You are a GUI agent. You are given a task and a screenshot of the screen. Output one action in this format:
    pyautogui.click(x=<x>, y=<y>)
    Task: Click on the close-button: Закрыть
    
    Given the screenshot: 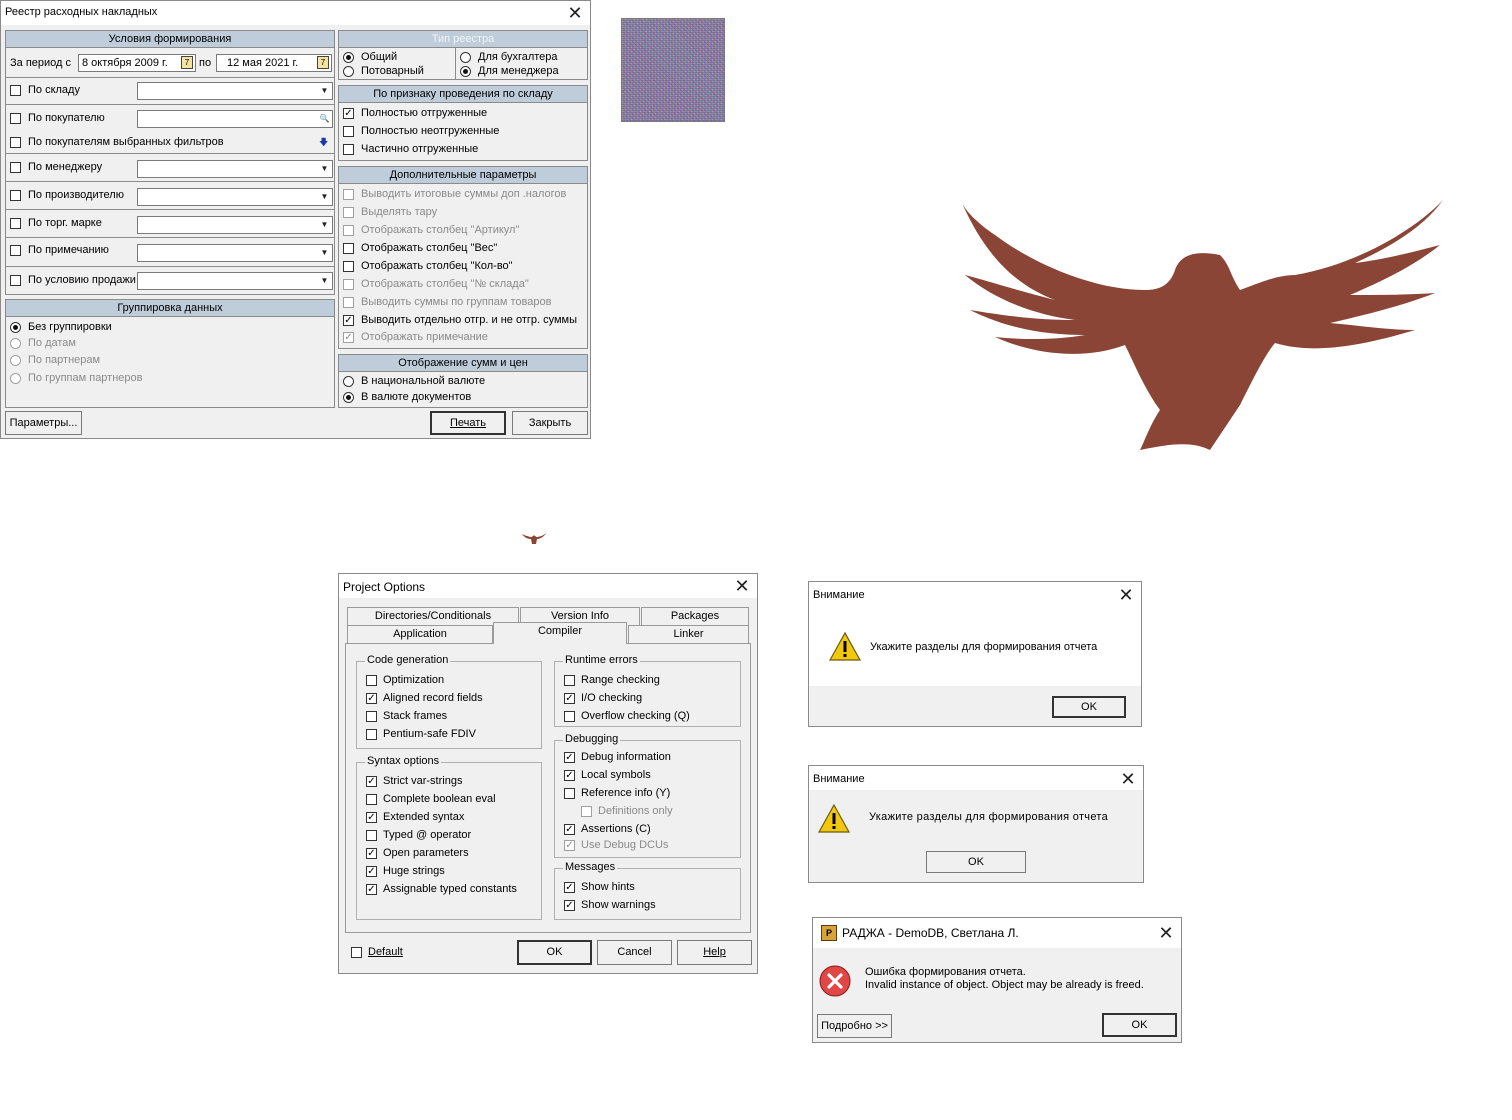 What is the action you would take?
    pyautogui.click(x=550, y=423)
    